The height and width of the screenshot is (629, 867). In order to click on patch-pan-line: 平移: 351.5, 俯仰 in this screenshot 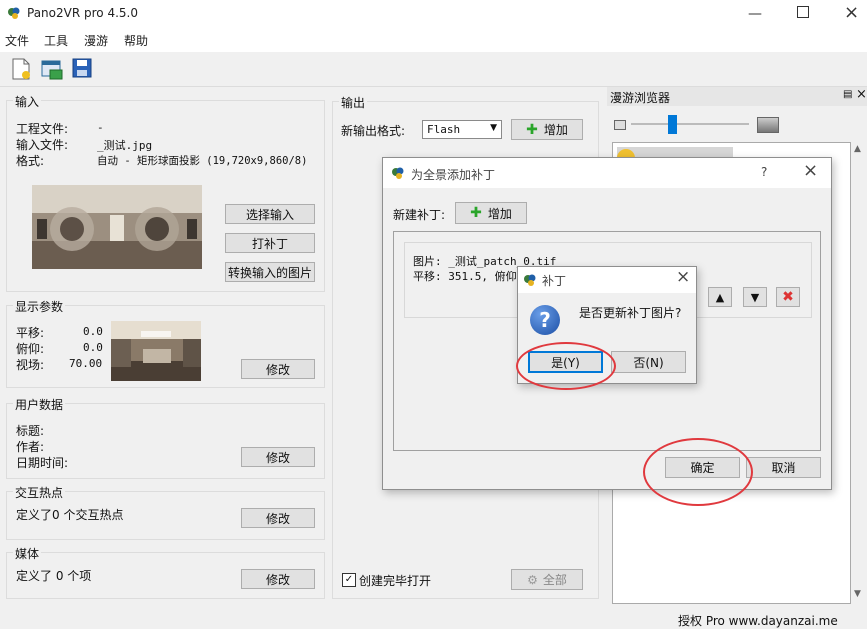, I will do `click(465, 276)`.